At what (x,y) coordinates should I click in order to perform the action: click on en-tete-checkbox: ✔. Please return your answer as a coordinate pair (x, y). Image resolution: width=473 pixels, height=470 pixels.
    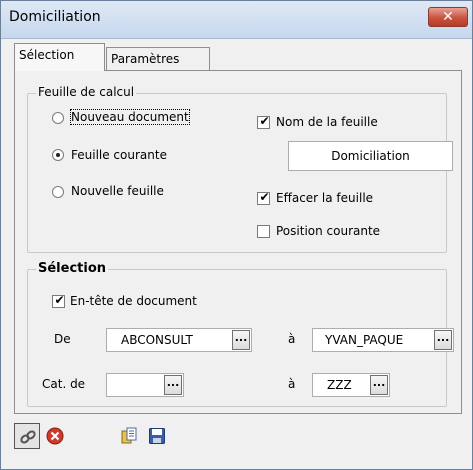
    Looking at the image, I should click on (58, 300).